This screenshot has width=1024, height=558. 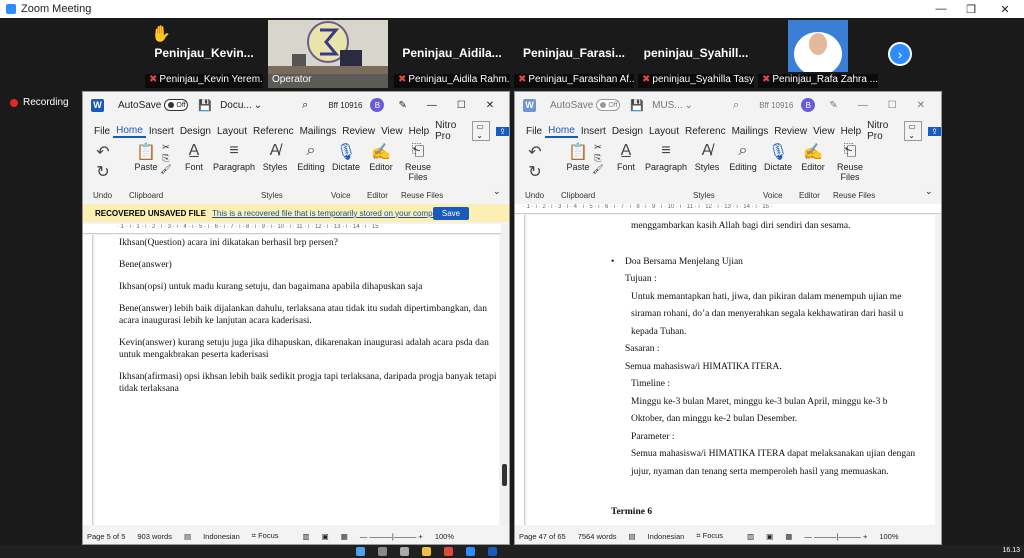 What do you see at coordinates (597, 536) in the screenshot?
I see `word-count: 7564 words` at bounding box center [597, 536].